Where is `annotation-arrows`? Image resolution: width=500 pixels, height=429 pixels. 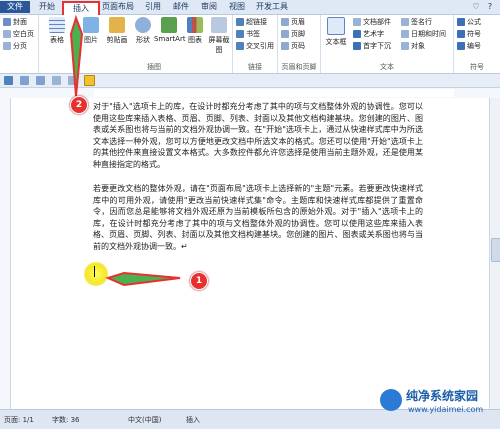
annotation-arrows is located at coordinates (125, 150).